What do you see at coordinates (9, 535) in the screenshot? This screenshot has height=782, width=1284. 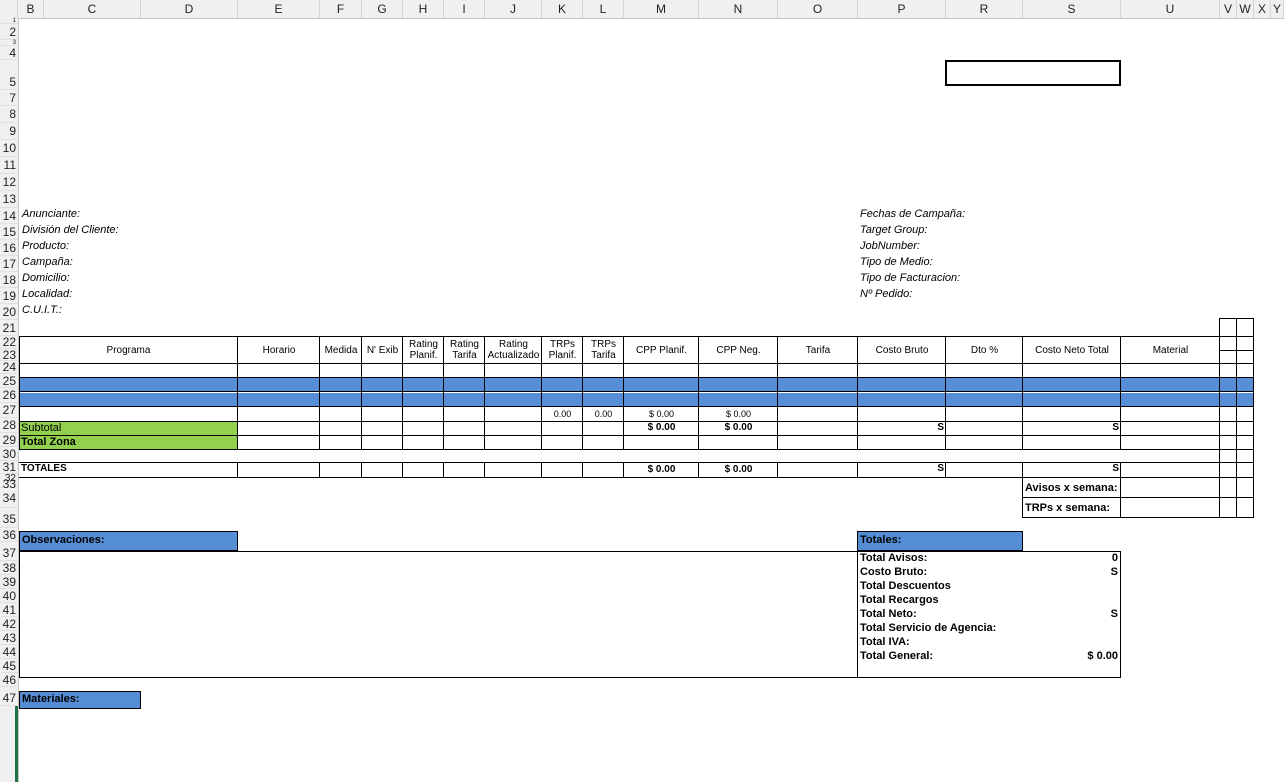 I see `row-header: 36` at bounding box center [9, 535].